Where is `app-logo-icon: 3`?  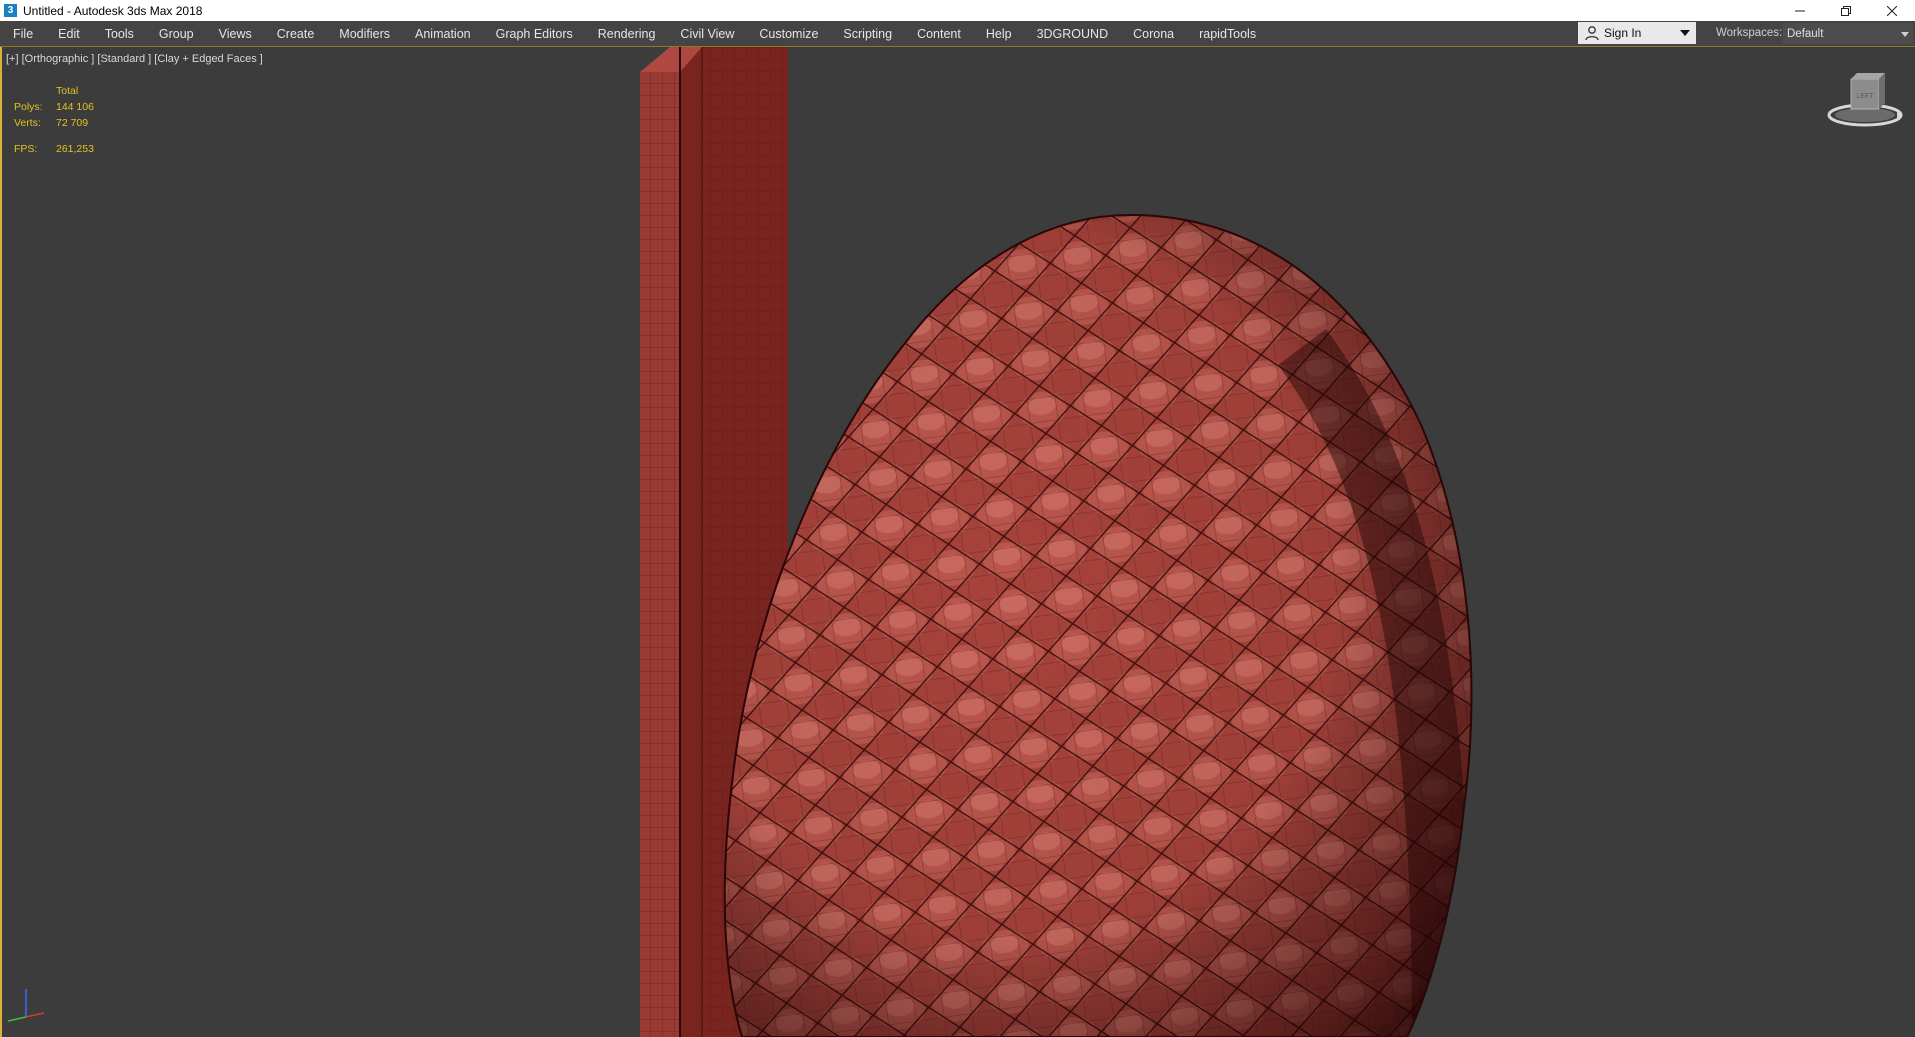
app-logo-icon: 3 is located at coordinates (10, 10).